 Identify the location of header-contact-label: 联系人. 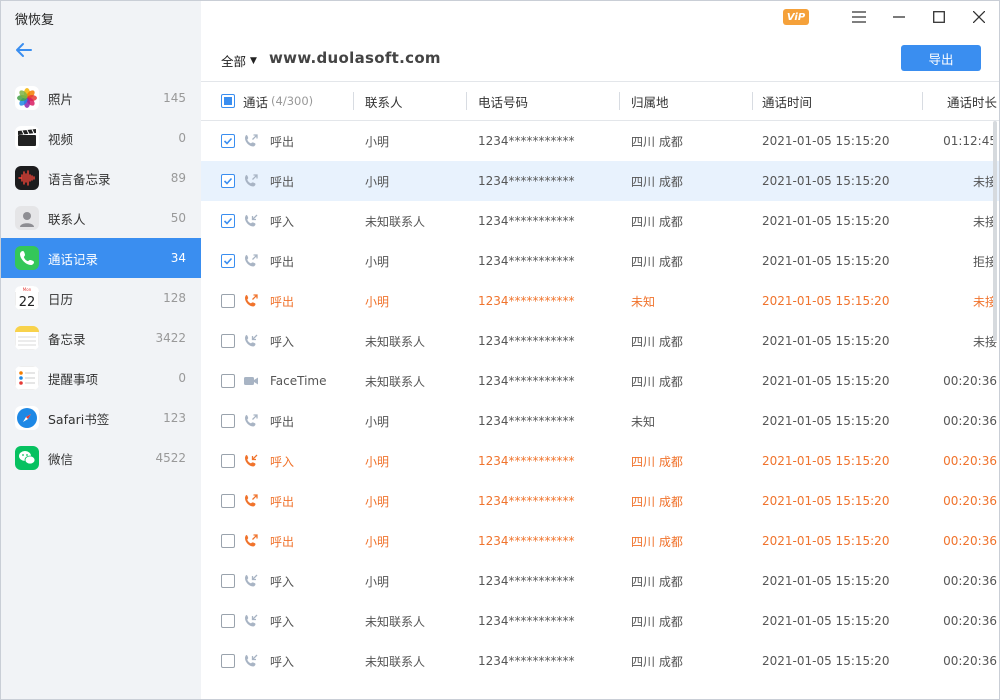
(384, 102).